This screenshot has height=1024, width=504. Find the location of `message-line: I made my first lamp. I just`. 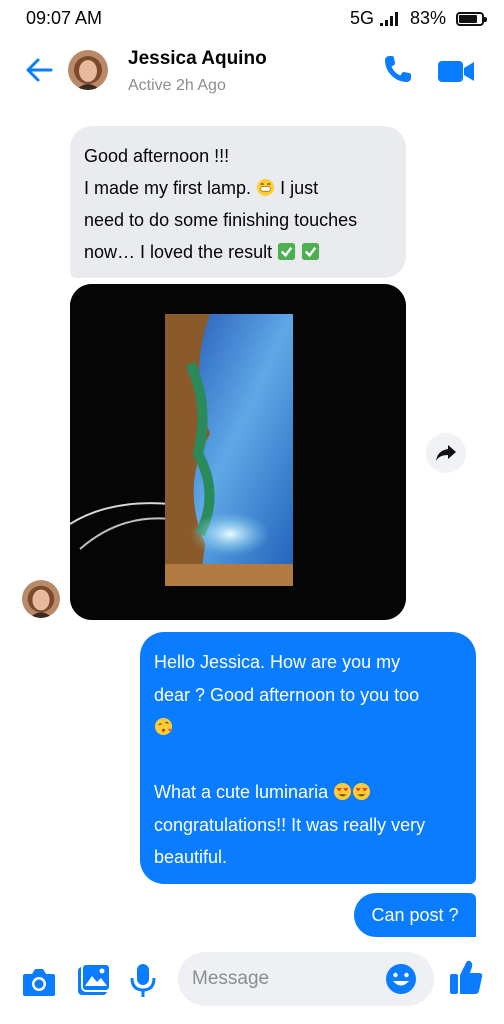

message-line: I made my first lamp. I just is located at coordinates (201, 188).